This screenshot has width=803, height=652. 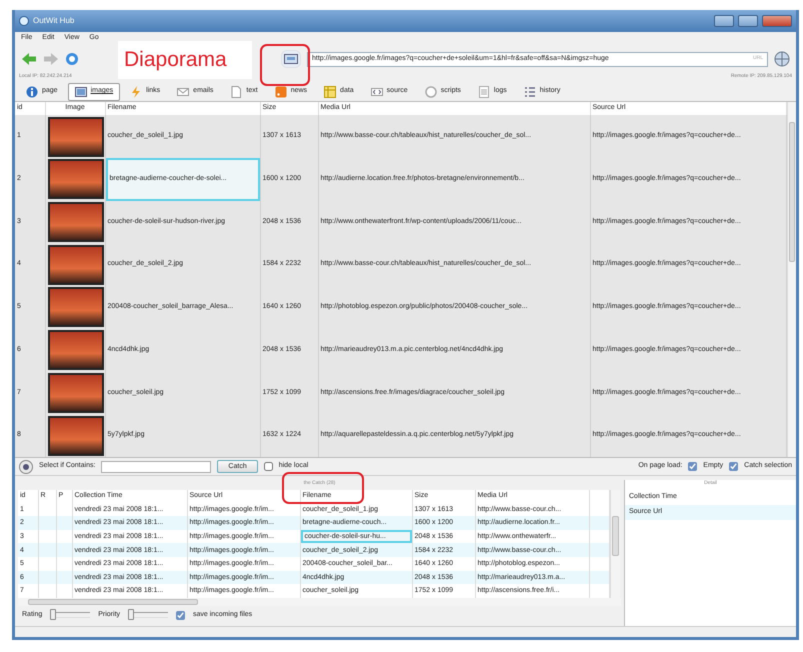 What do you see at coordinates (530, 92) in the screenshot?
I see `list-icon` at bounding box center [530, 92].